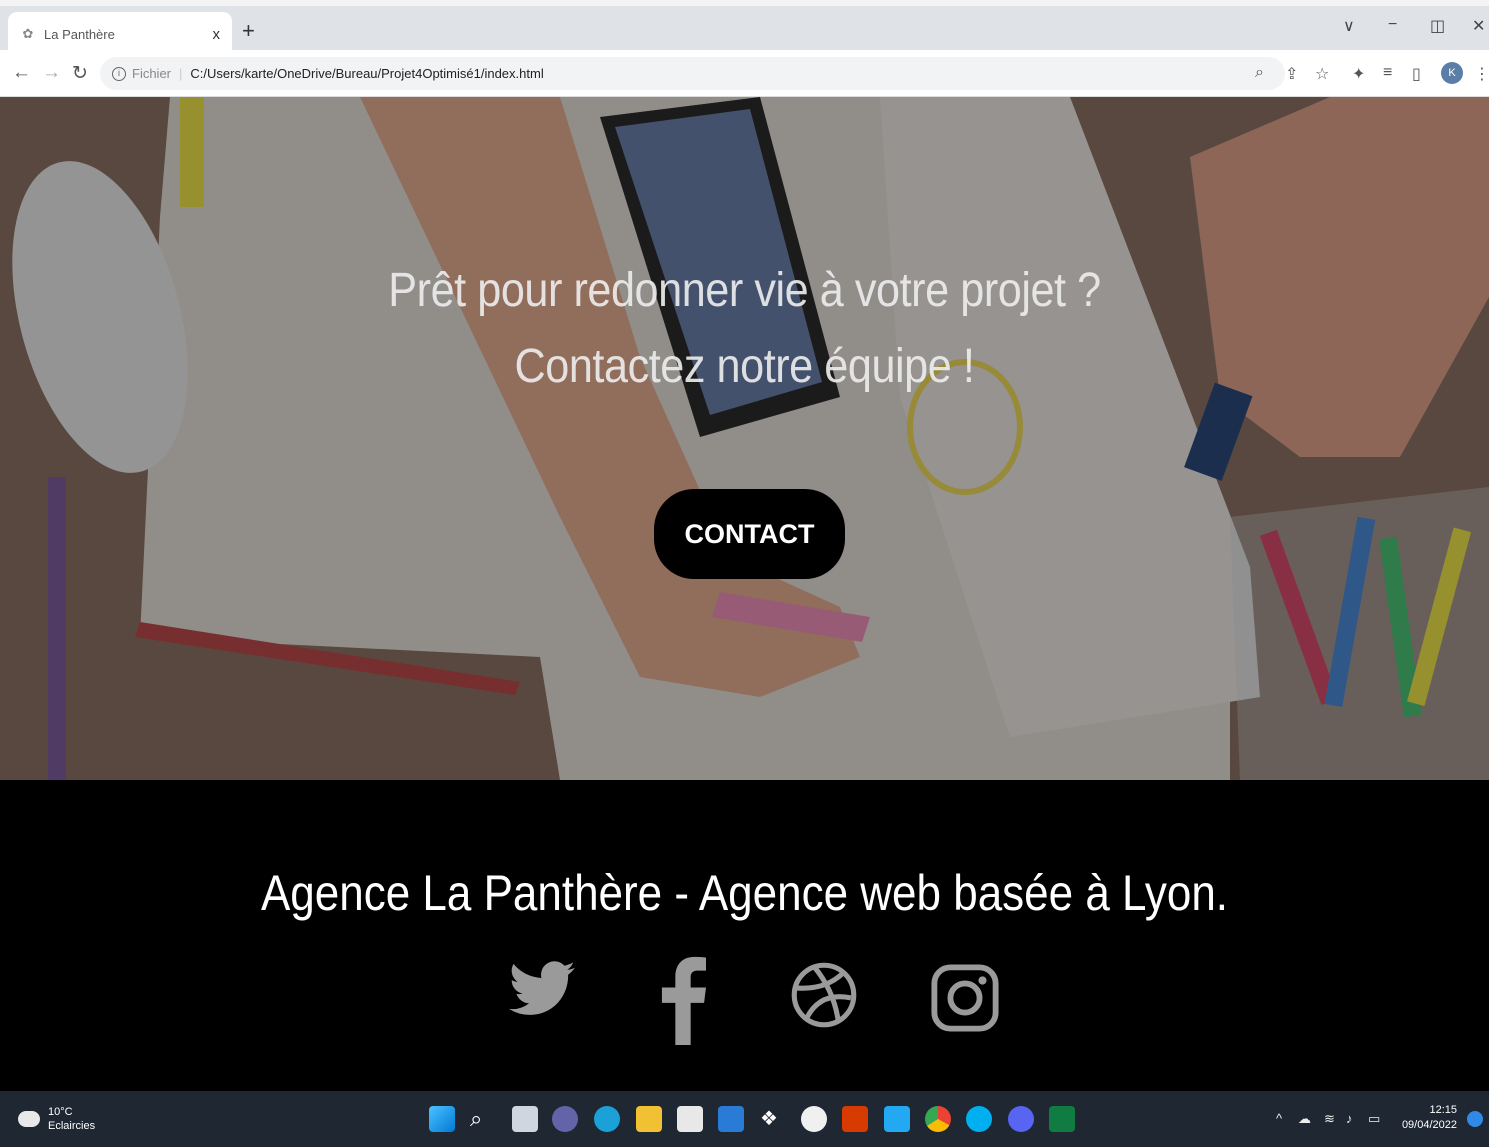  I want to click on instagram-icon, so click(965, 998).